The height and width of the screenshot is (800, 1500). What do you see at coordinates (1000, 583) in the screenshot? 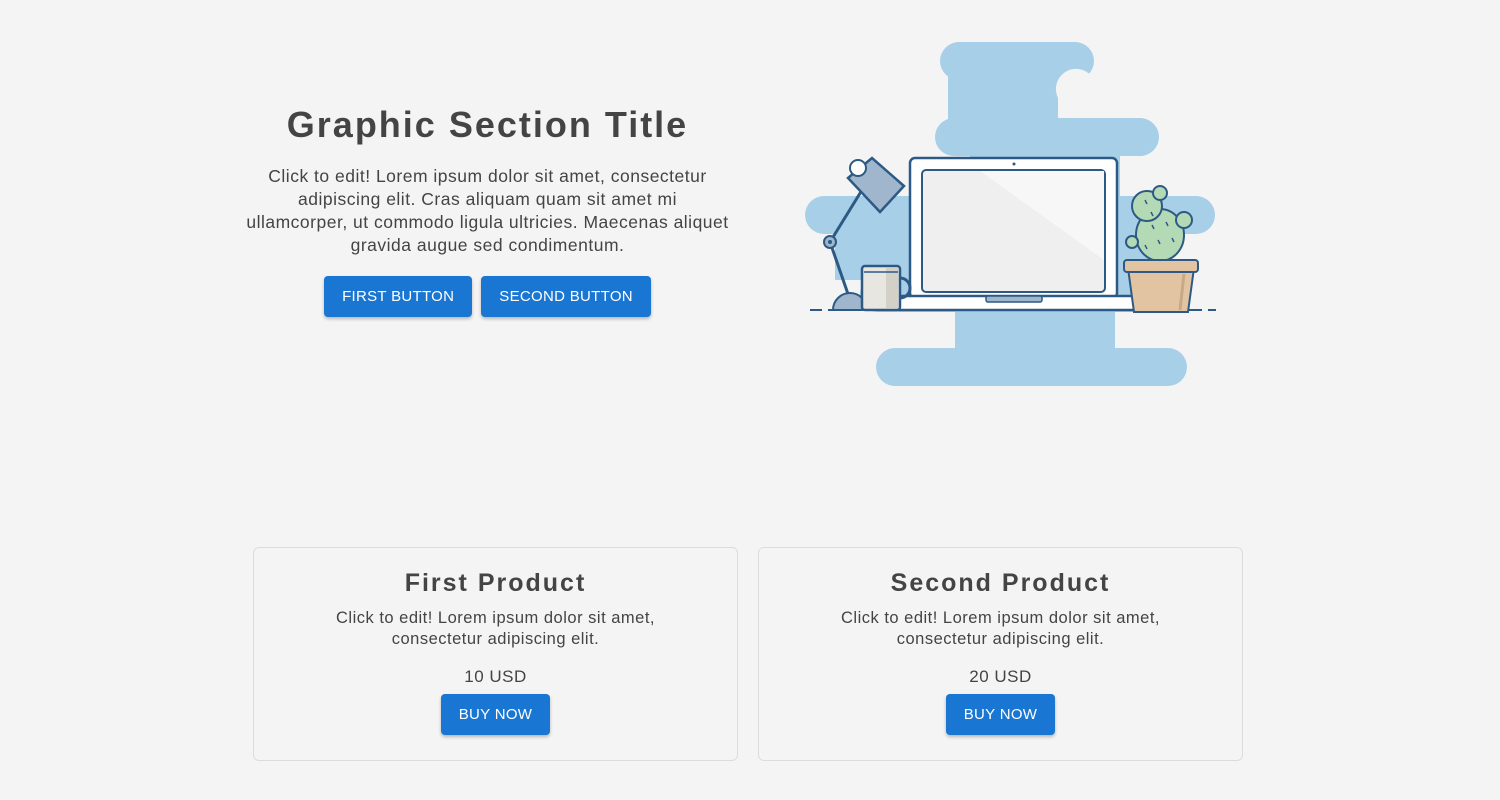
I see `product-title: Second Product` at bounding box center [1000, 583].